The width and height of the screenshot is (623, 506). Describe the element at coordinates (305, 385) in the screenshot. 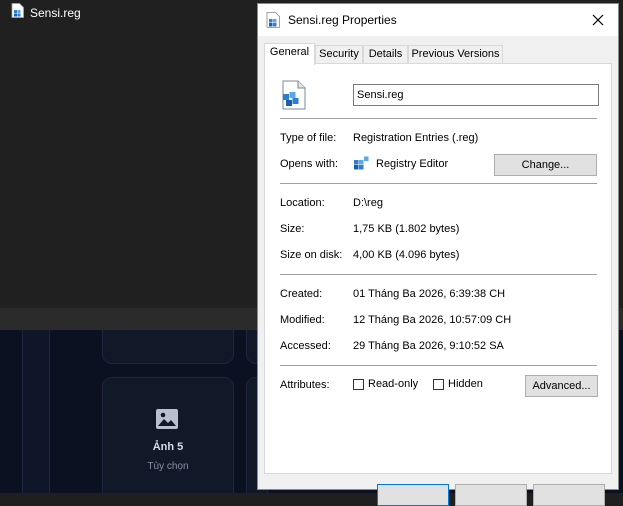

I see `attributes-label: Attributes:` at that location.